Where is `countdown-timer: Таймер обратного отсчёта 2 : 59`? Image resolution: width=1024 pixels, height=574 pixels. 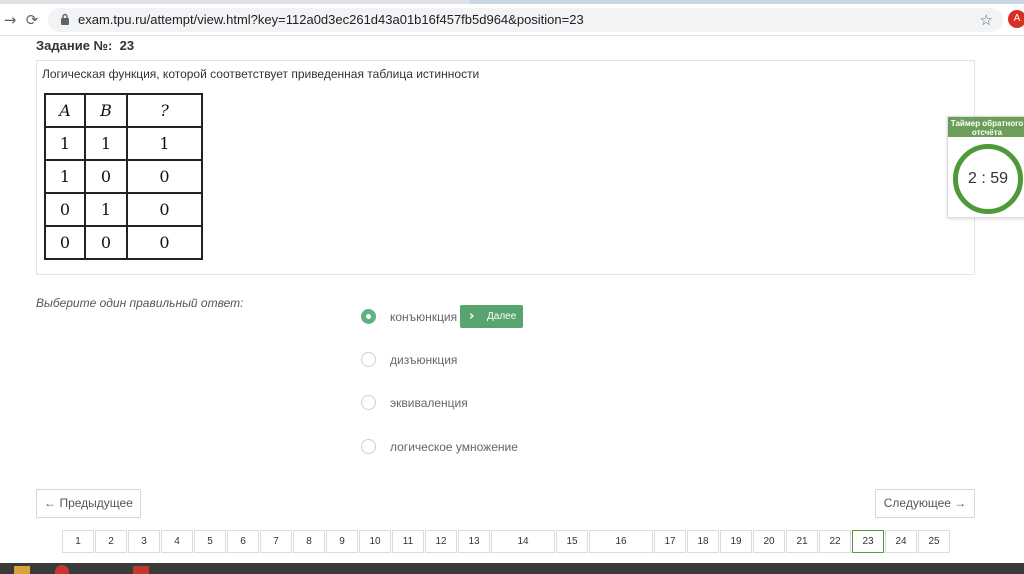 countdown-timer: Таймер обратного отсчёта 2 : 59 is located at coordinates (985, 167).